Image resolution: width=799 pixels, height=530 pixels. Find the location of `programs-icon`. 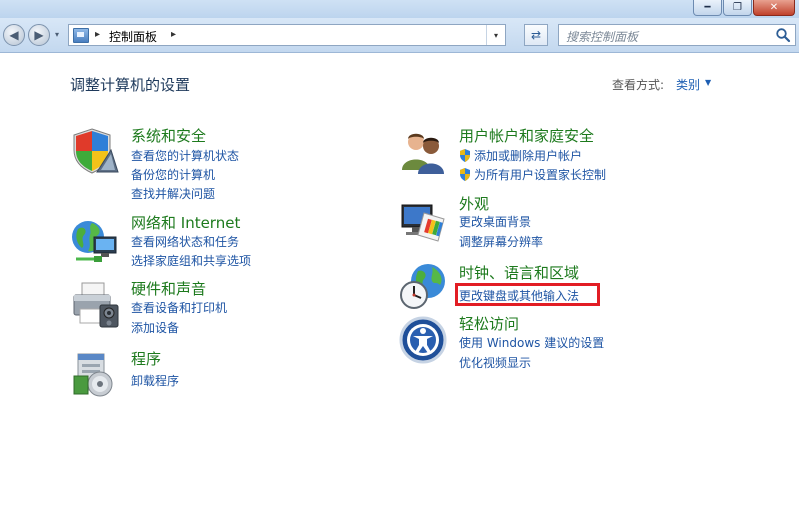

programs-icon is located at coordinates (95, 373).